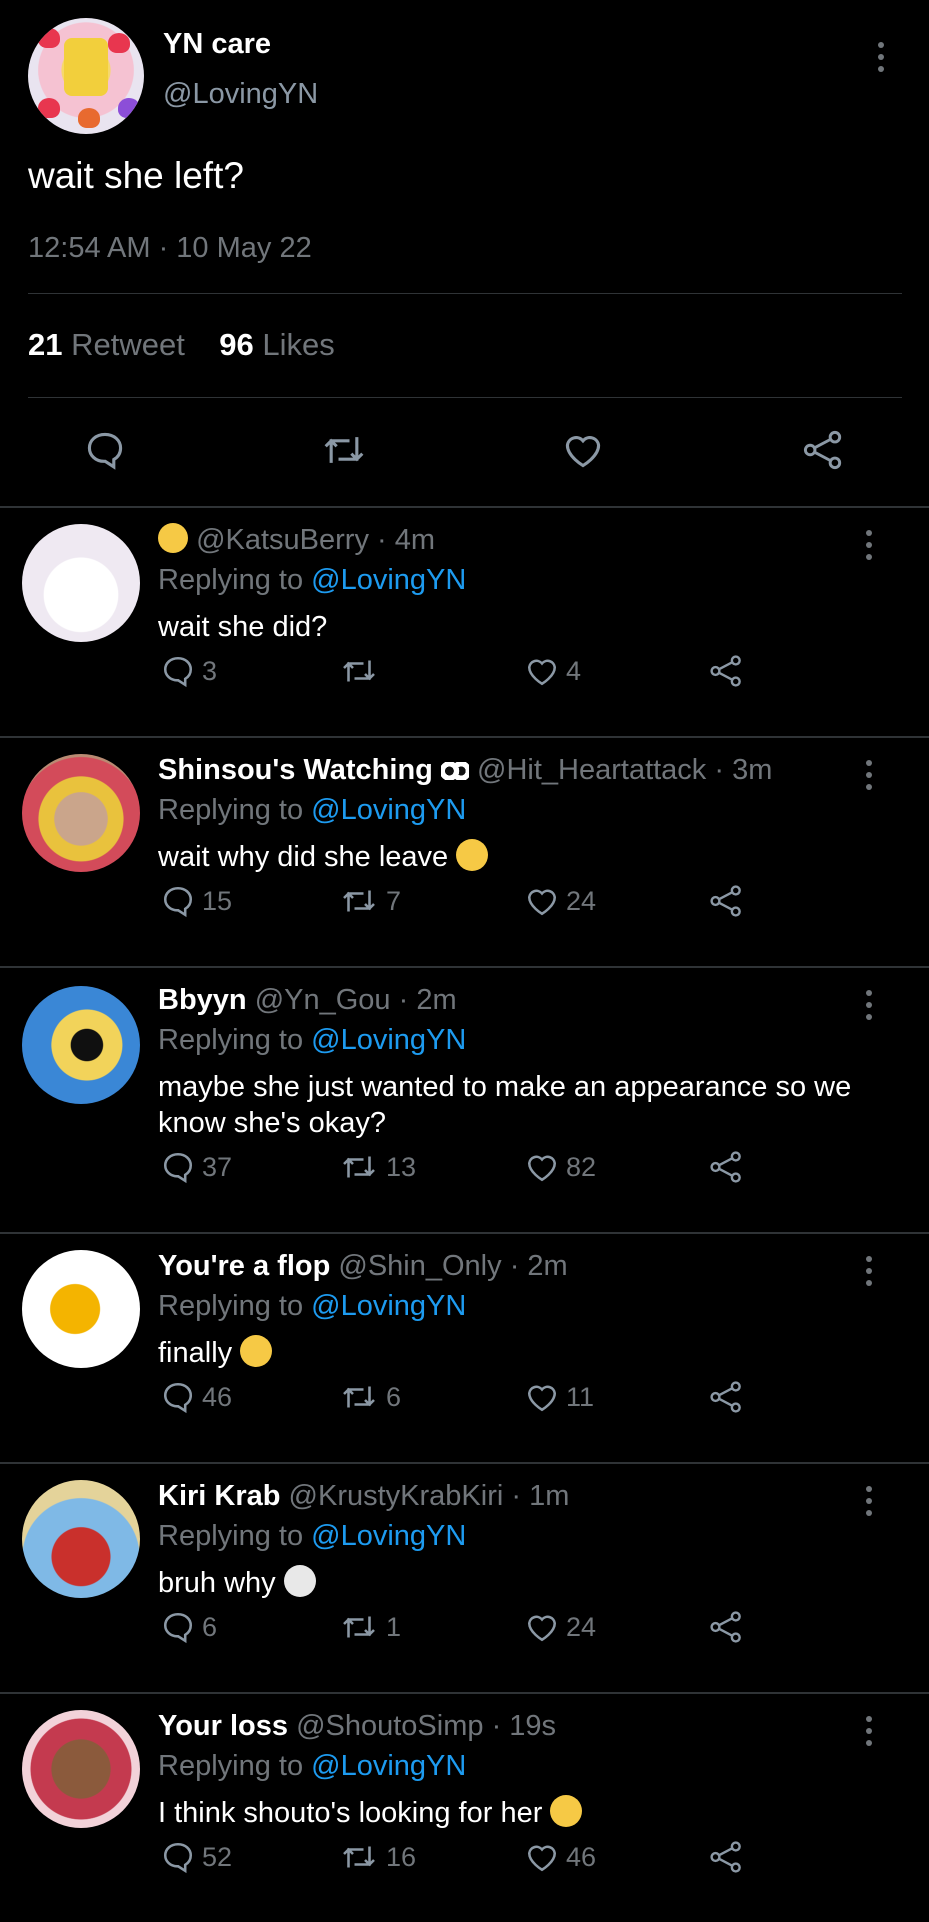  What do you see at coordinates (566, 1811) in the screenshot?
I see `frowning-face-emoji` at bounding box center [566, 1811].